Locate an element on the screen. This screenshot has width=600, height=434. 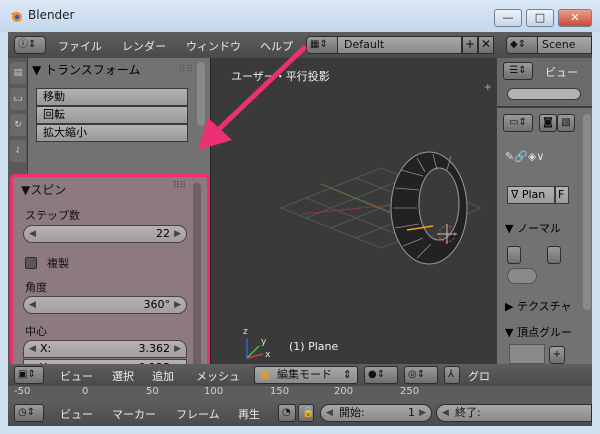
render-tab-icon: ◙ is located at coordinates (548, 123).